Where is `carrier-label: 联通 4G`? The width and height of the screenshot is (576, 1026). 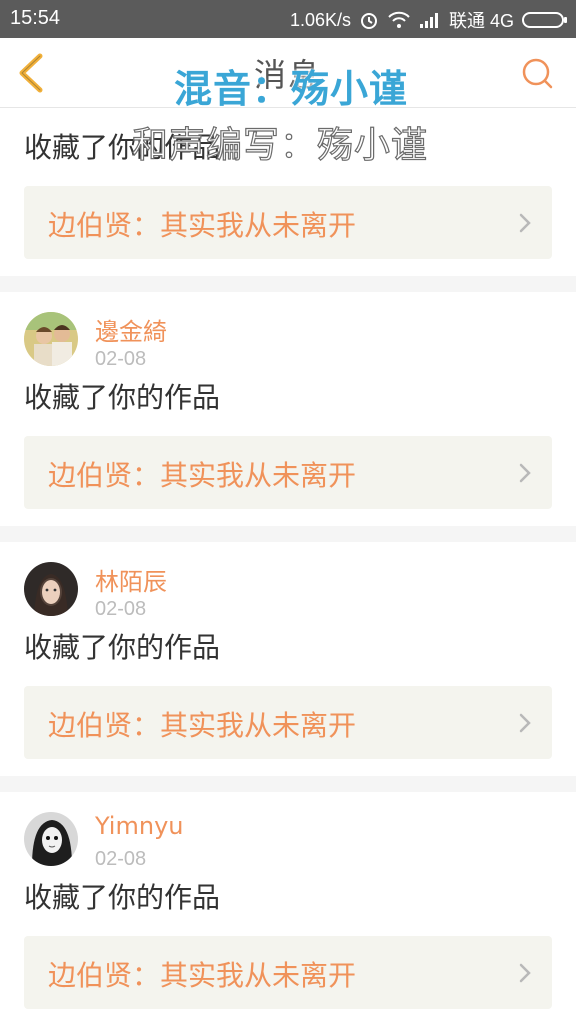
carrier-label: 联通 4G is located at coordinates (481, 21).